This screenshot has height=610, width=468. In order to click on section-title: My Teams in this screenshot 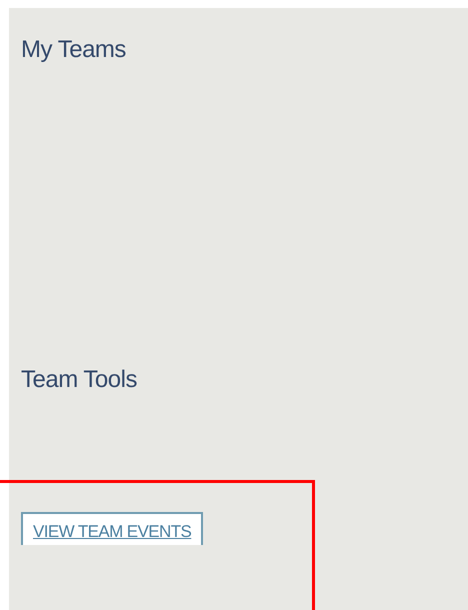, I will do `click(74, 50)`.